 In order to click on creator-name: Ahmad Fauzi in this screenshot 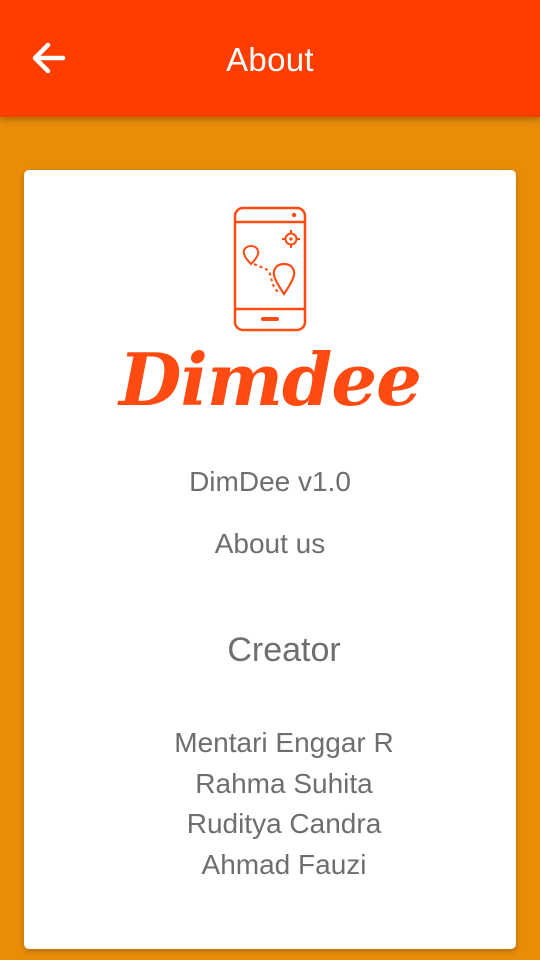, I will do `click(284, 864)`.